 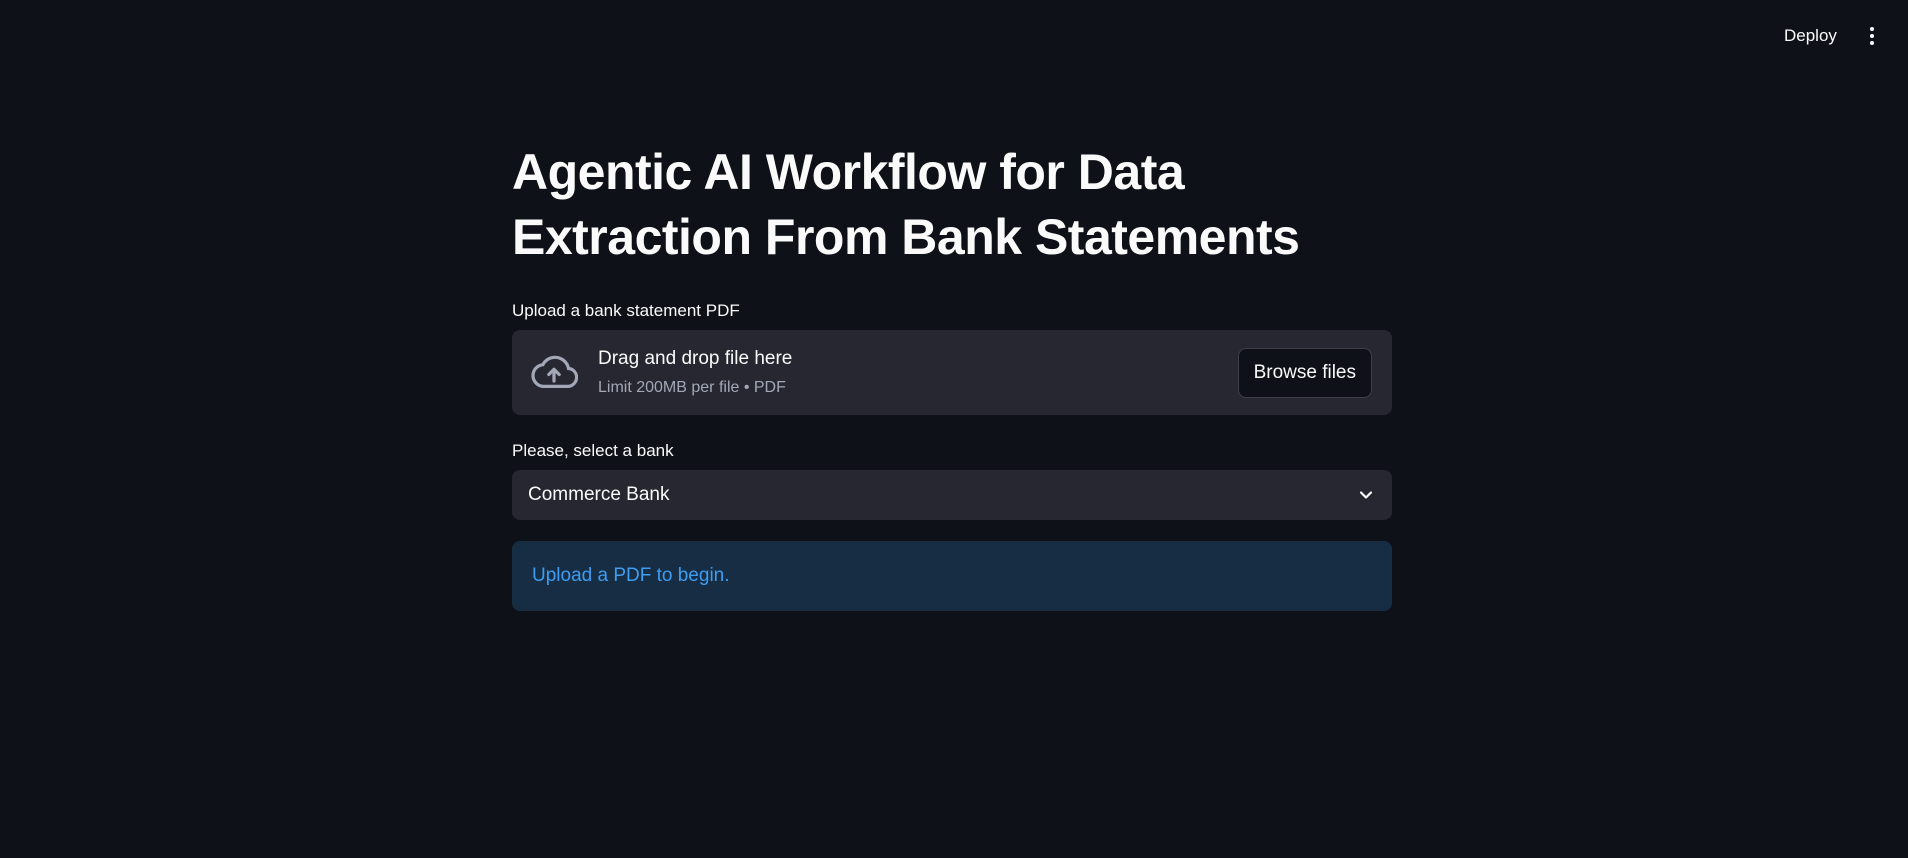 What do you see at coordinates (1304, 373) in the screenshot?
I see `browse-files-button: Browse files` at bounding box center [1304, 373].